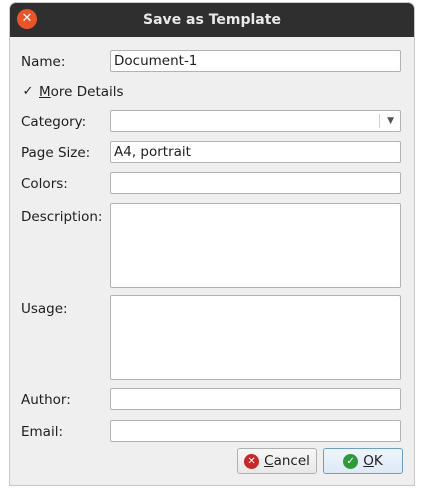 This screenshot has width=424, height=495. What do you see at coordinates (255, 183) in the screenshot?
I see `colors-field` at bounding box center [255, 183].